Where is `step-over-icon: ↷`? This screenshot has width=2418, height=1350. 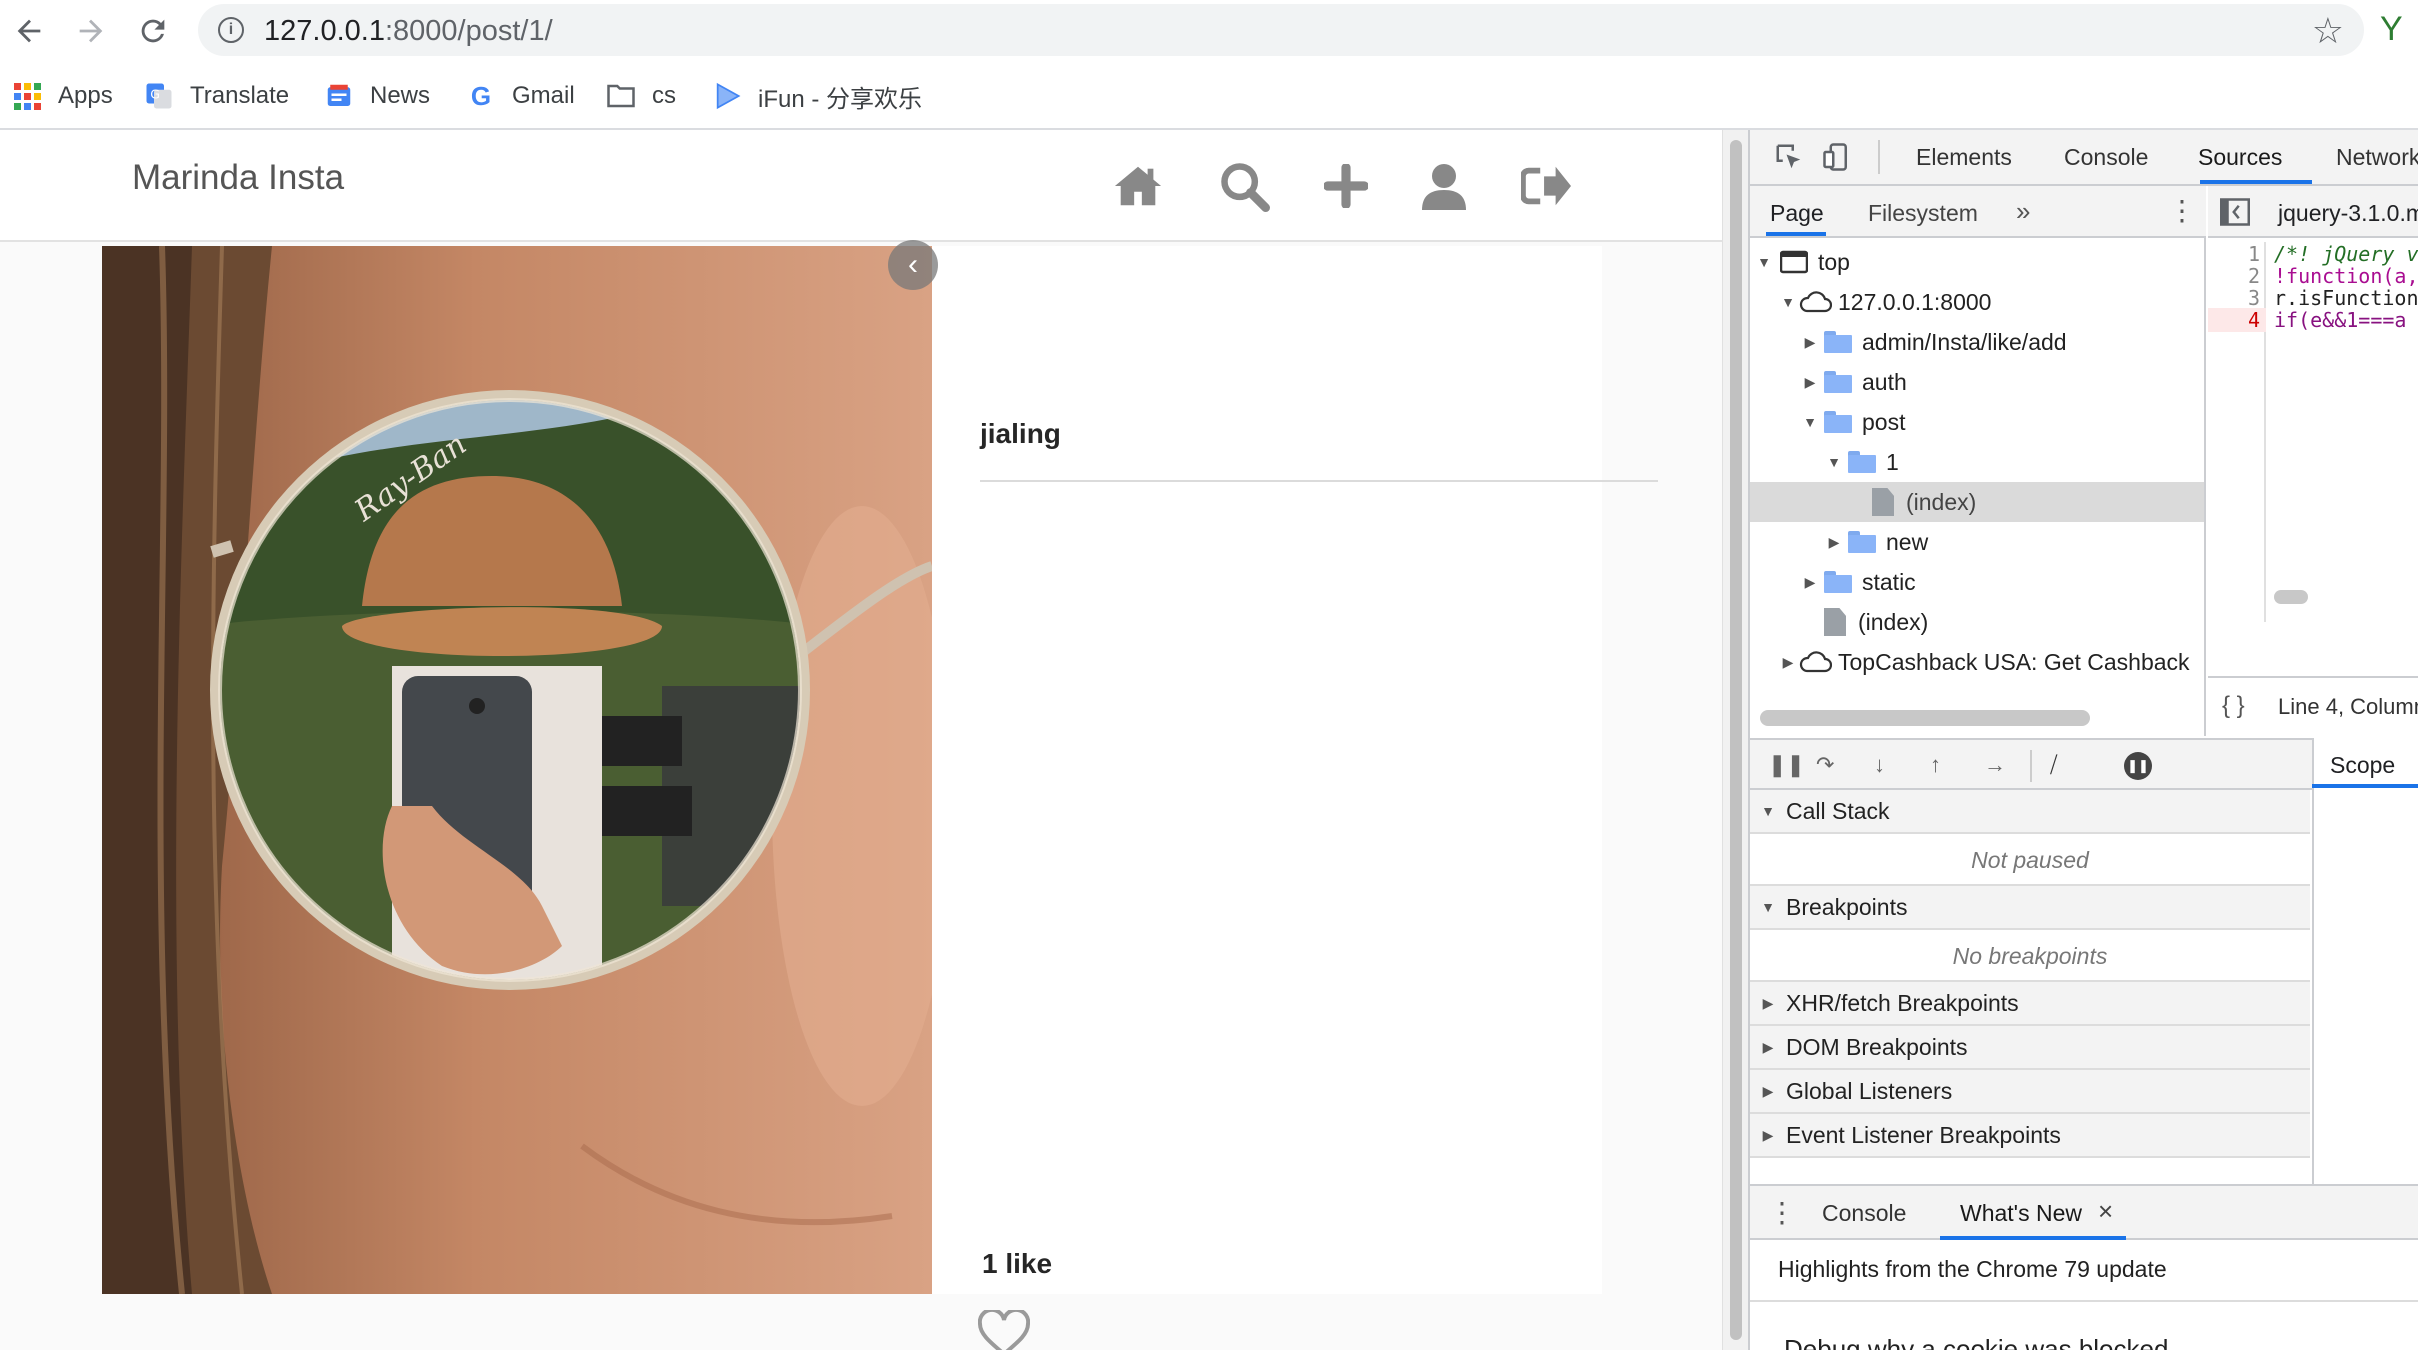 step-over-icon: ↷ is located at coordinates (1825, 765).